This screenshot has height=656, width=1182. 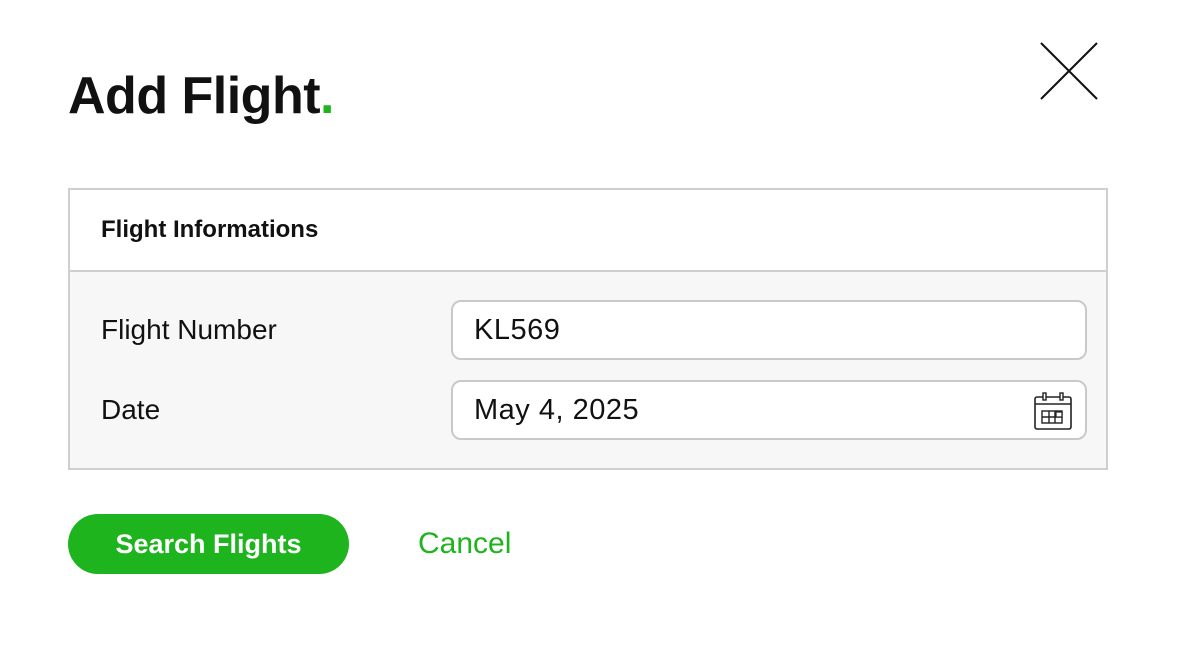 I want to click on panel-header: Flight Informations, so click(x=588, y=231).